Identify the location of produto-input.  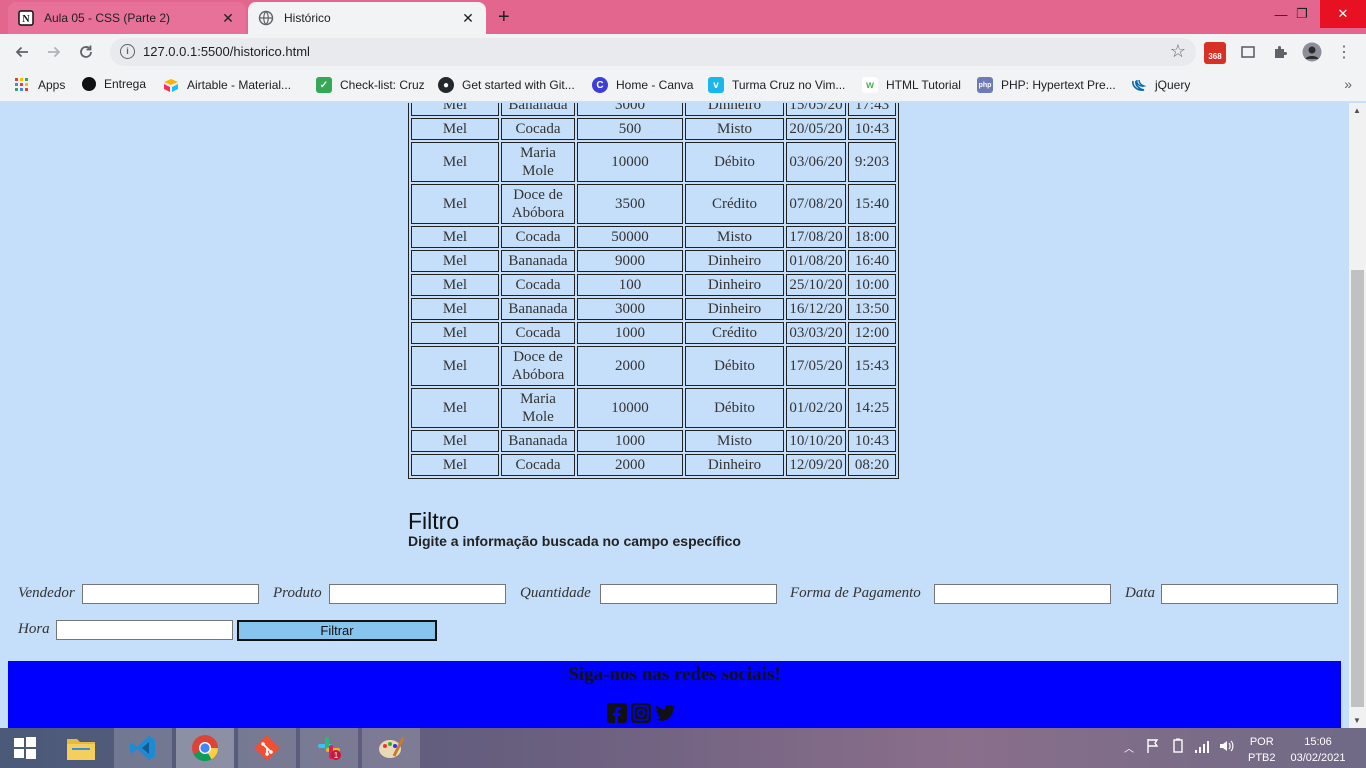
(417, 594).